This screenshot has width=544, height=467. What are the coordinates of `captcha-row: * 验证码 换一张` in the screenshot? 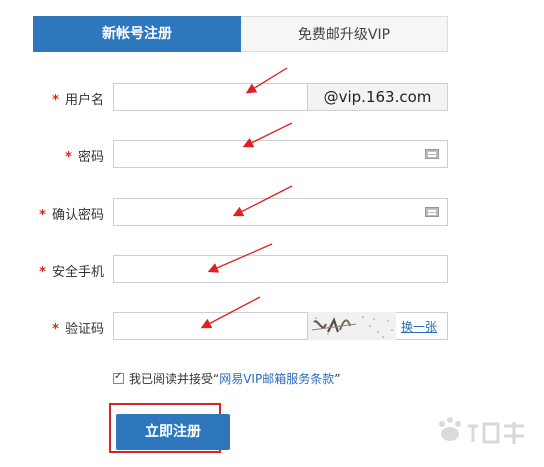 It's located at (272, 327).